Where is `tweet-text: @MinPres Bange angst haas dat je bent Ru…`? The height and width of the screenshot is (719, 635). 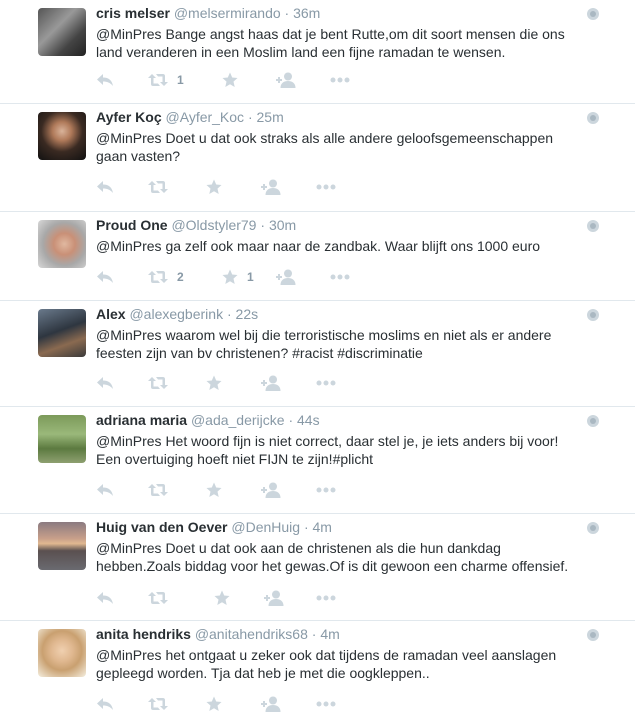 tweet-text: @MinPres Bange angst haas dat je bent Ru… is located at coordinates (330, 43).